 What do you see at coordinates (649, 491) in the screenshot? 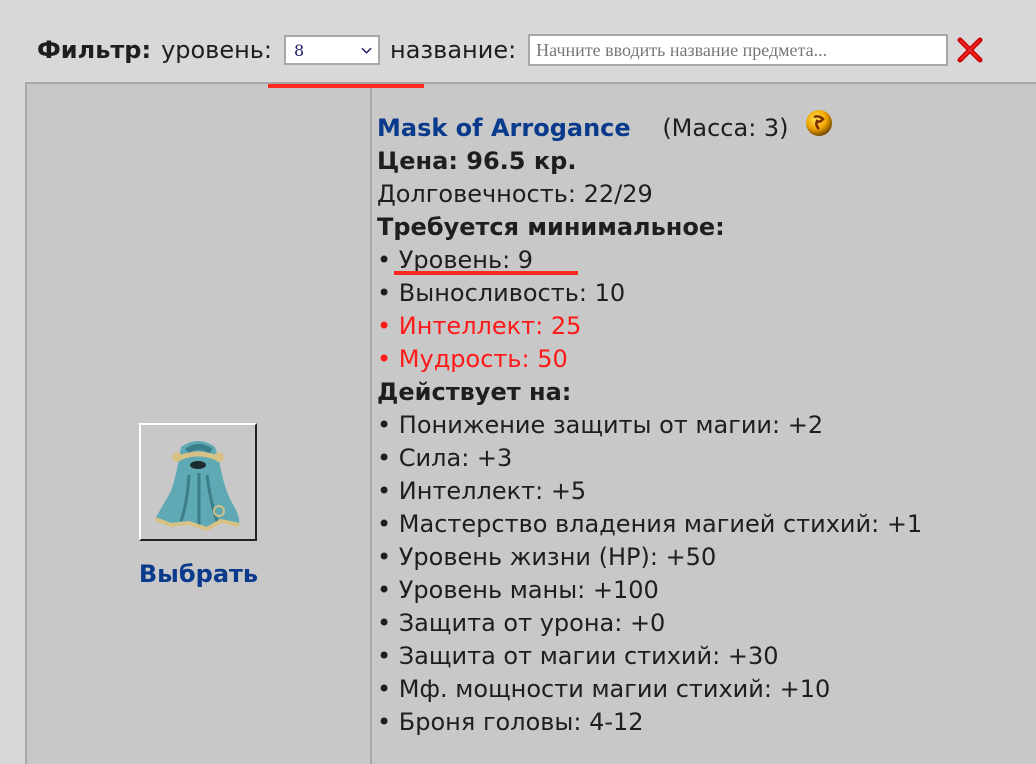
I see `effect-item: Интеллект: +5` at bounding box center [649, 491].